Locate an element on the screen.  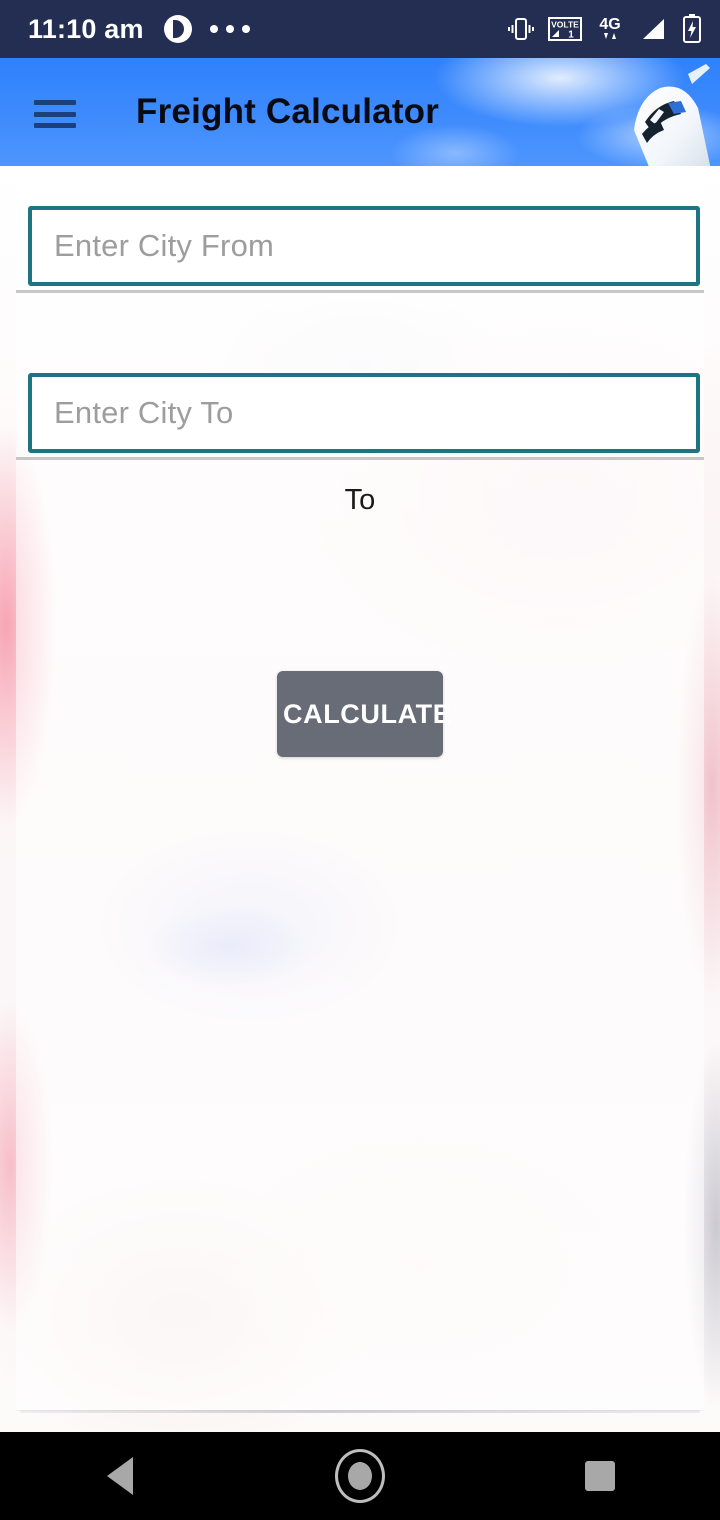
app-bar: Freight Calculator is located at coordinates (360, 112).